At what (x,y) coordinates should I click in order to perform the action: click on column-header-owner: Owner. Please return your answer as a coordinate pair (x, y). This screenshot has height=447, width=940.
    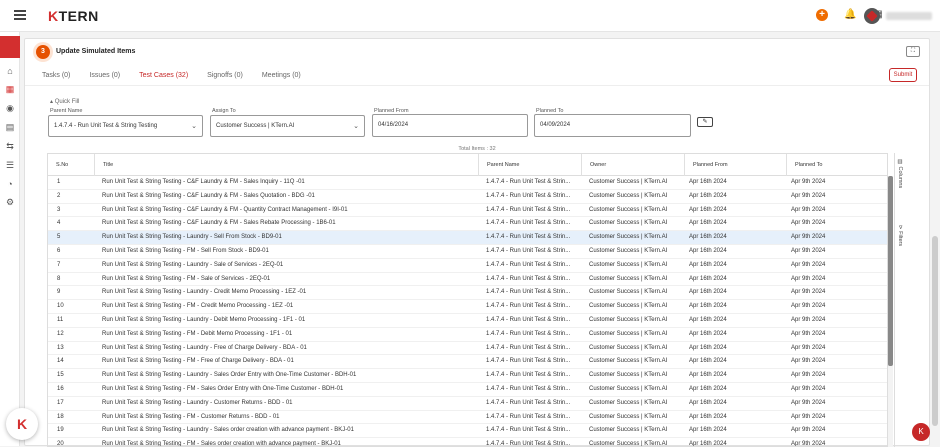
    Looking at the image, I should click on (632, 165).